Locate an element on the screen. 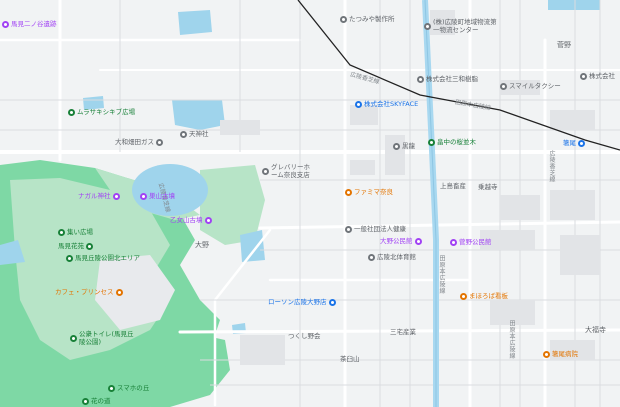 The height and width of the screenshot is (407, 620). poi-marker: ナガル神社 is located at coordinates (99, 196).